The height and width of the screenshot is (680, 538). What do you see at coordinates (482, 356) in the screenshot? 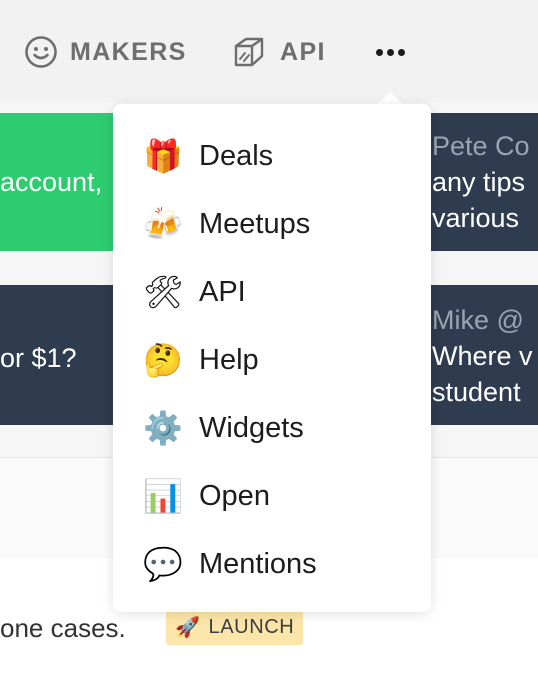
I see `comment-line: Where v` at bounding box center [482, 356].